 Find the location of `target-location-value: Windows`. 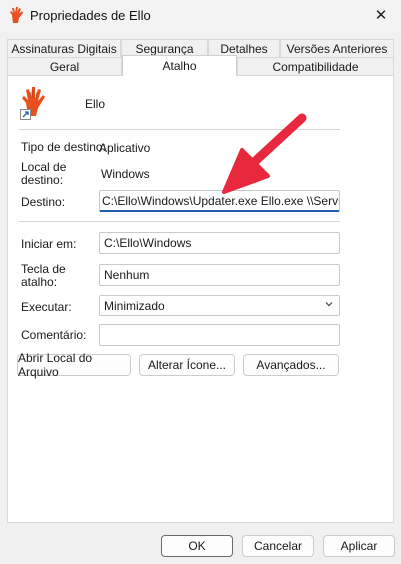

target-location-value: Windows is located at coordinates (125, 174).